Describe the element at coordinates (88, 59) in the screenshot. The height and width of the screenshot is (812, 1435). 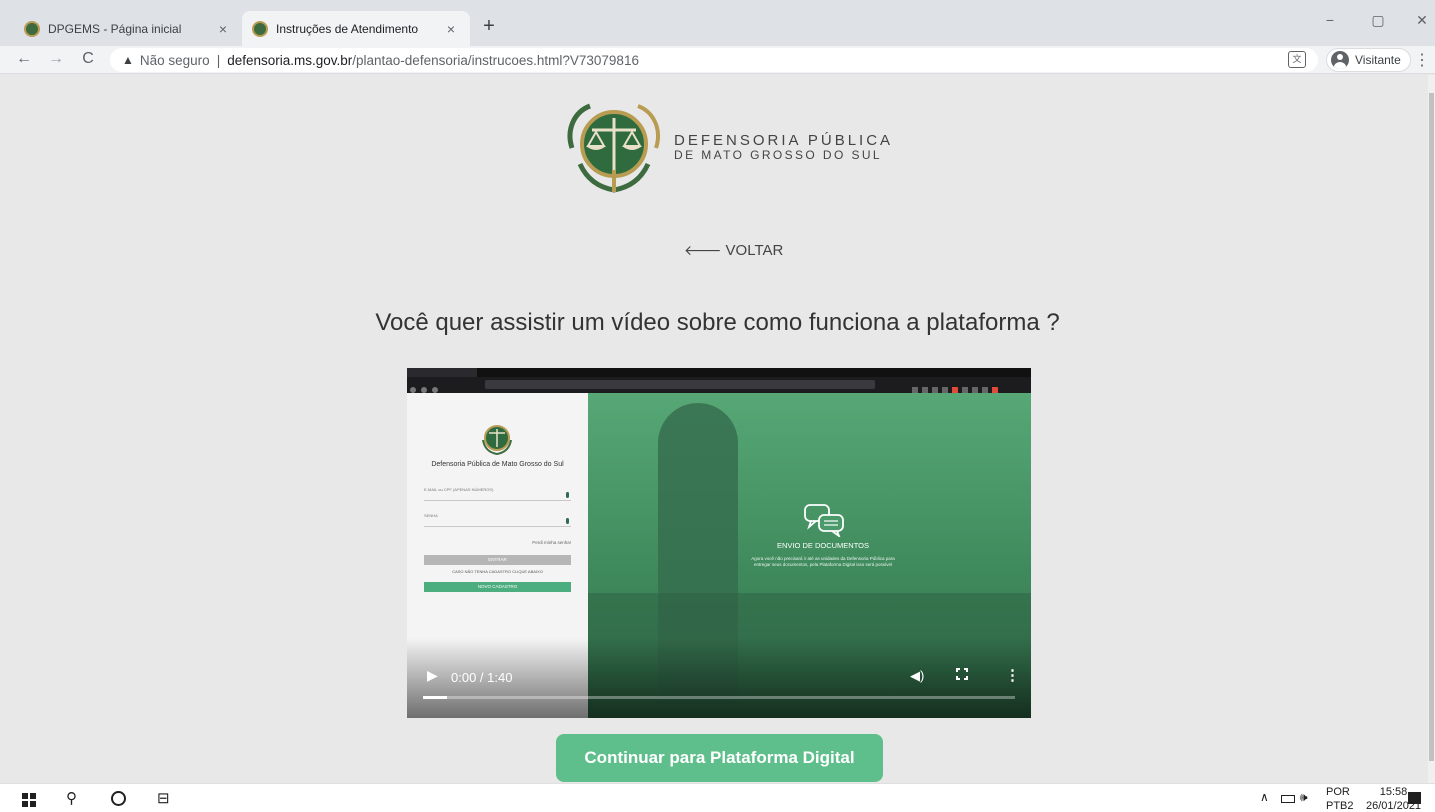
I see `reload-icon: C` at that location.